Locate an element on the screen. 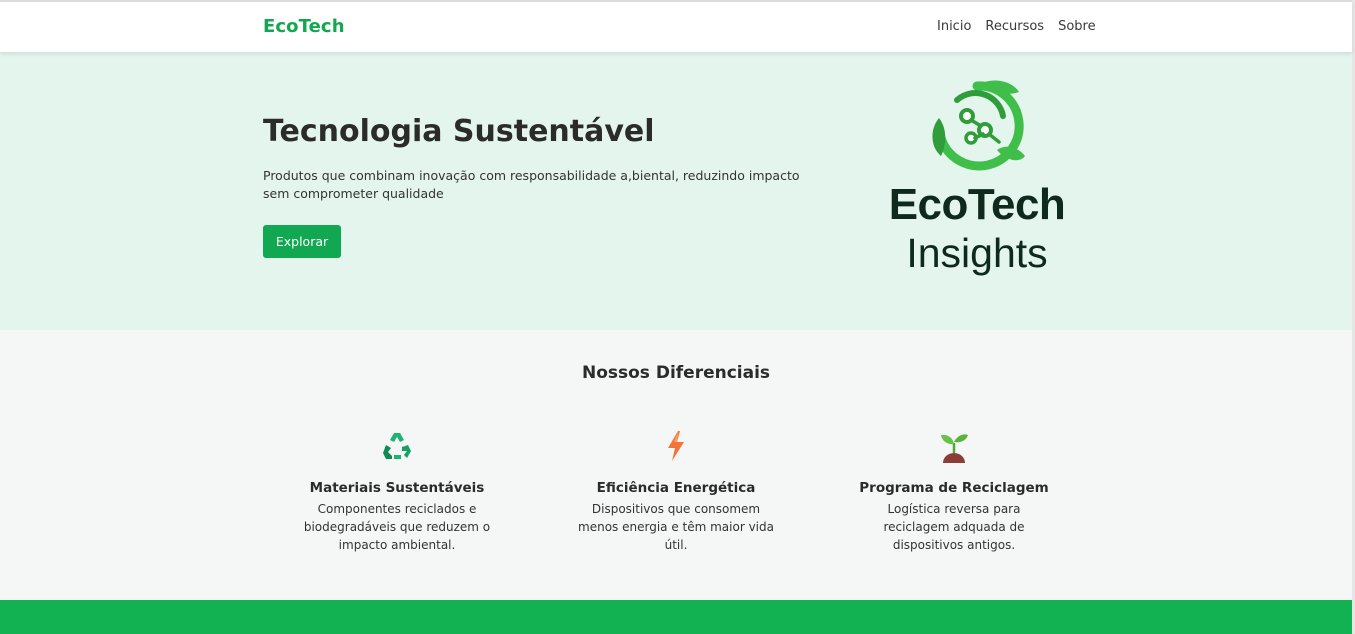 This screenshot has height=634, width=1355. nav-link-recursos: Recursos is located at coordinates (1014, 26).